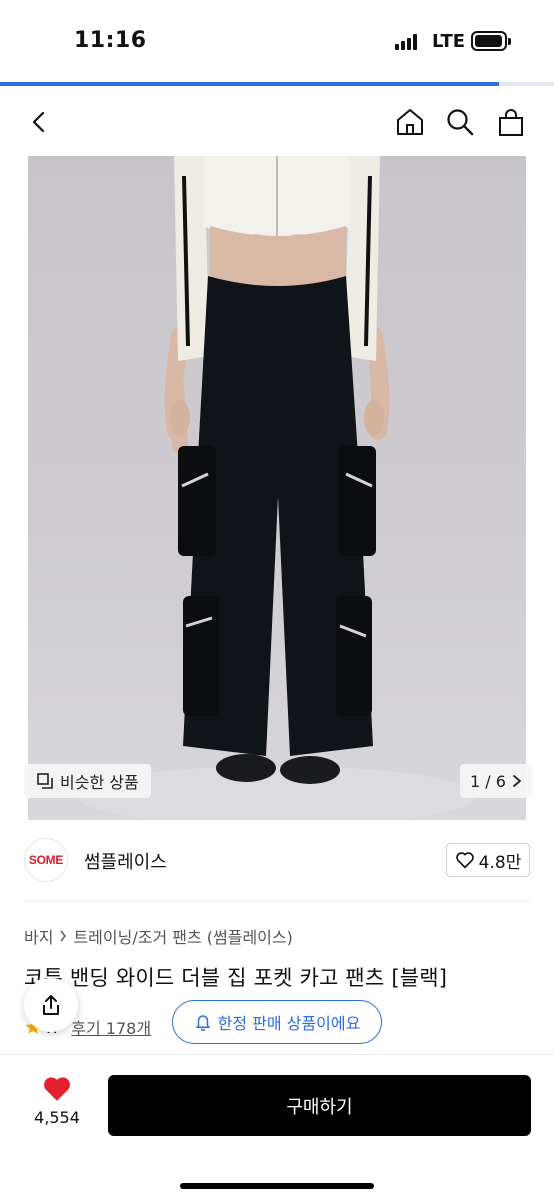  I want to click on share-button, so click(51, 1005).